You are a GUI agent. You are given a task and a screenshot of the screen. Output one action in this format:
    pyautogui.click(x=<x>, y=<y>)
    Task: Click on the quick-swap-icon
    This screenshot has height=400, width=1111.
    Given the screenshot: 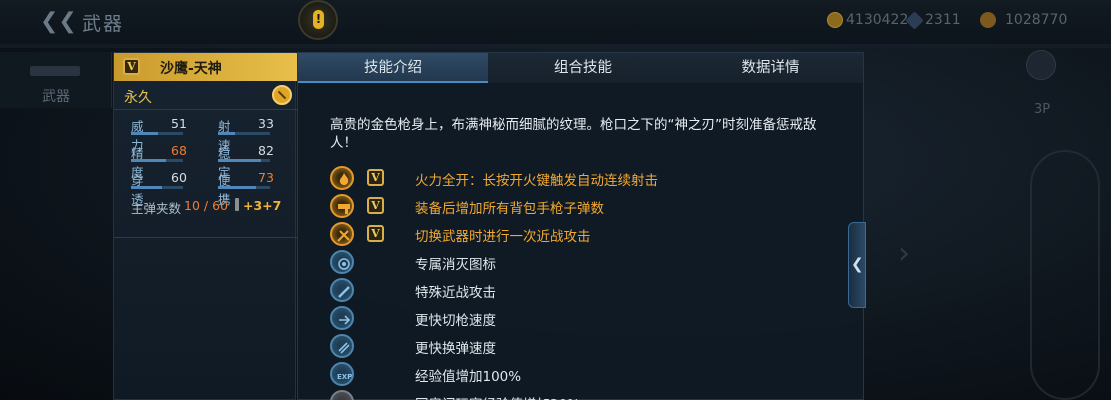 What is the action you would take?
    pyautogui.click(x=342, y=318)
    